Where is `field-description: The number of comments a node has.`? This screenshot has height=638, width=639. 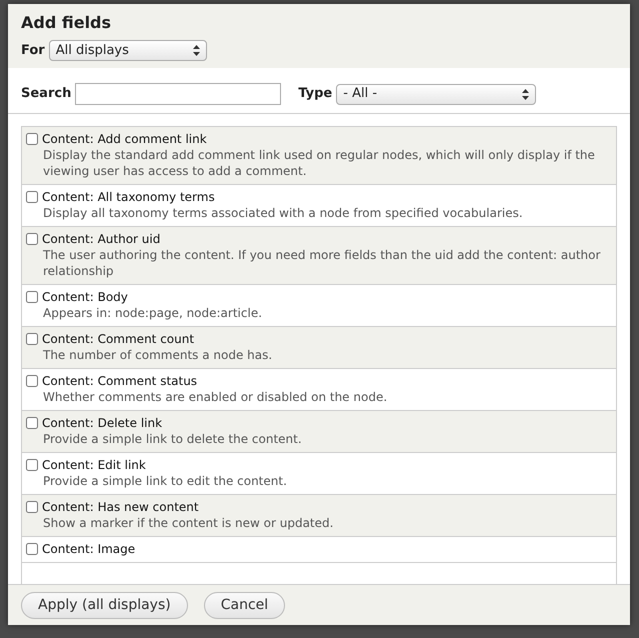 field-description: The number of comments a node has. is located at coordinates (158, 355).